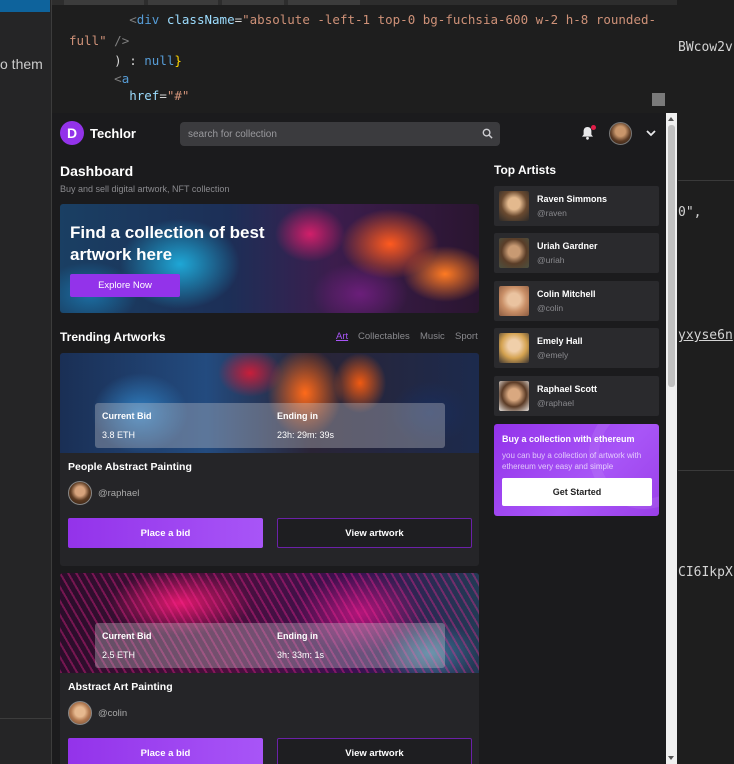 This screenshot has width=734, height=764. I want to click on scroll-up-icon, so click(671, 119).